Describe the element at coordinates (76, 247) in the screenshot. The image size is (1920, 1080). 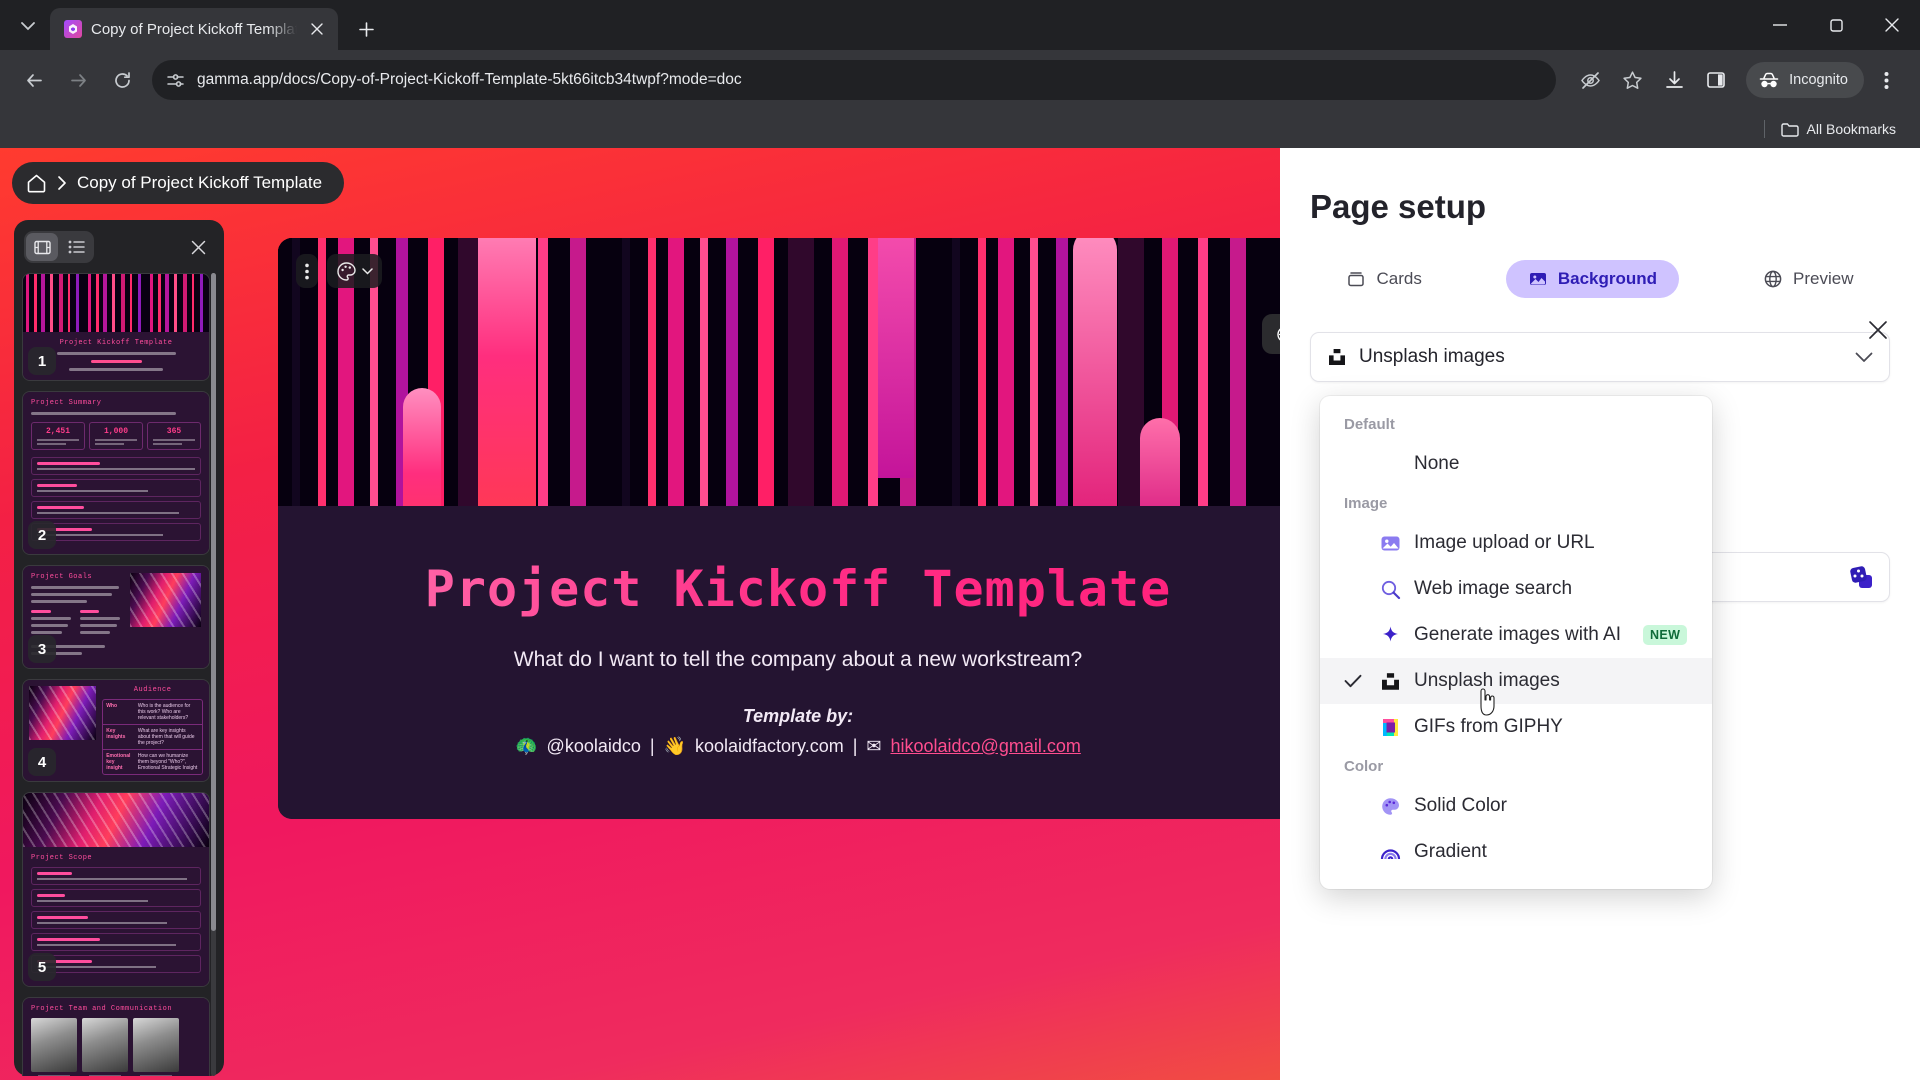
I see `list-view-icon` at that location.